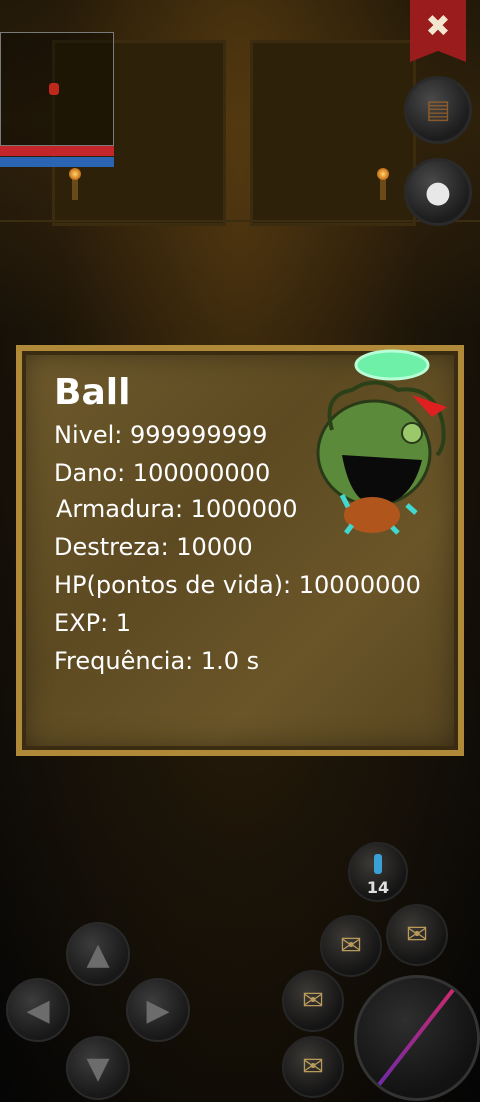 The image size is (480, 1102). I want to click on attack-button, so click(417, 1038).